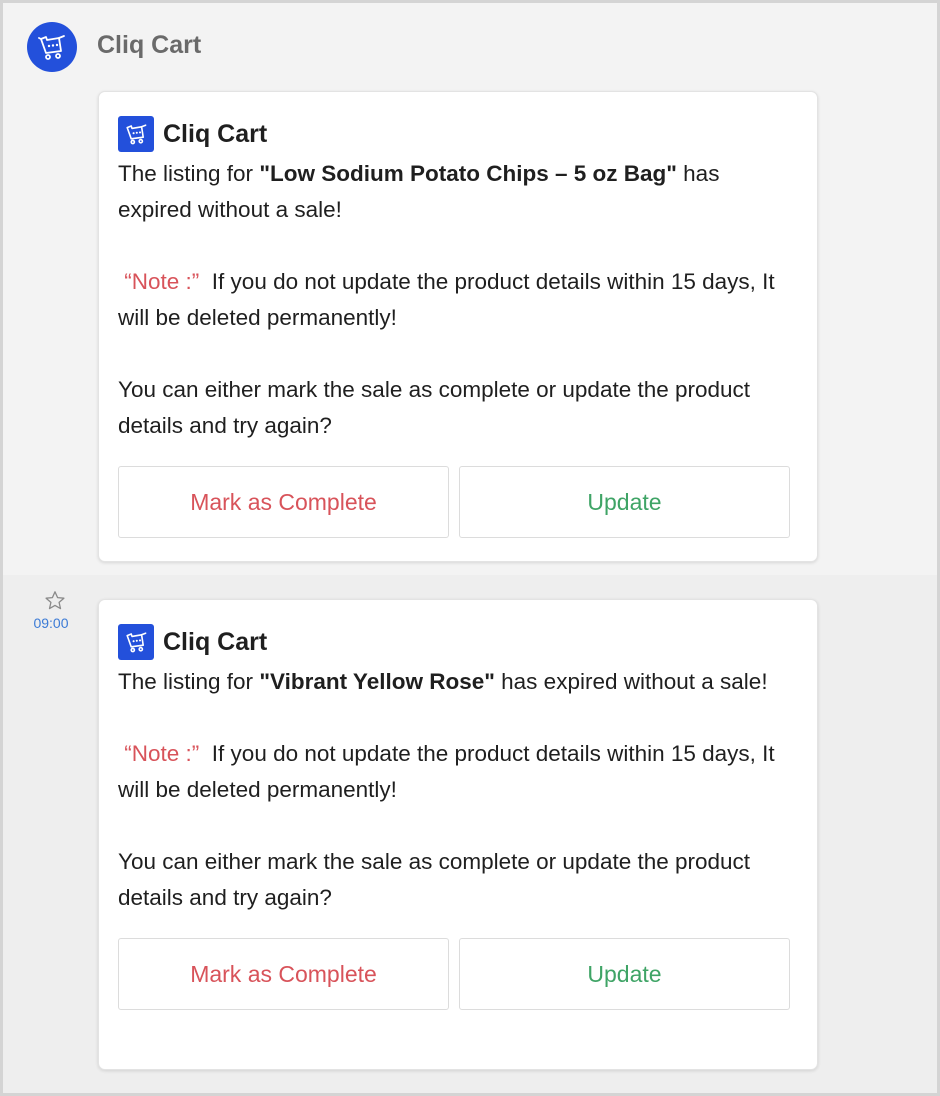  I want to click on listing-suffix: has expired without a sale!, so click(631, 681).